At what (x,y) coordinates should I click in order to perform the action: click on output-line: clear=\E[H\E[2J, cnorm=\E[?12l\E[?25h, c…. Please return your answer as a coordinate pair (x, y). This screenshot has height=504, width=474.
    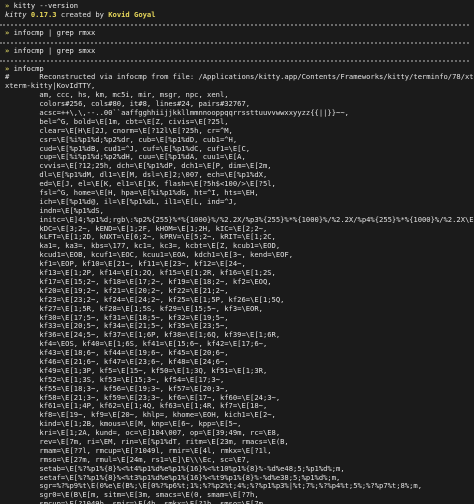
    Looking at the image, I should click on (119, 130).